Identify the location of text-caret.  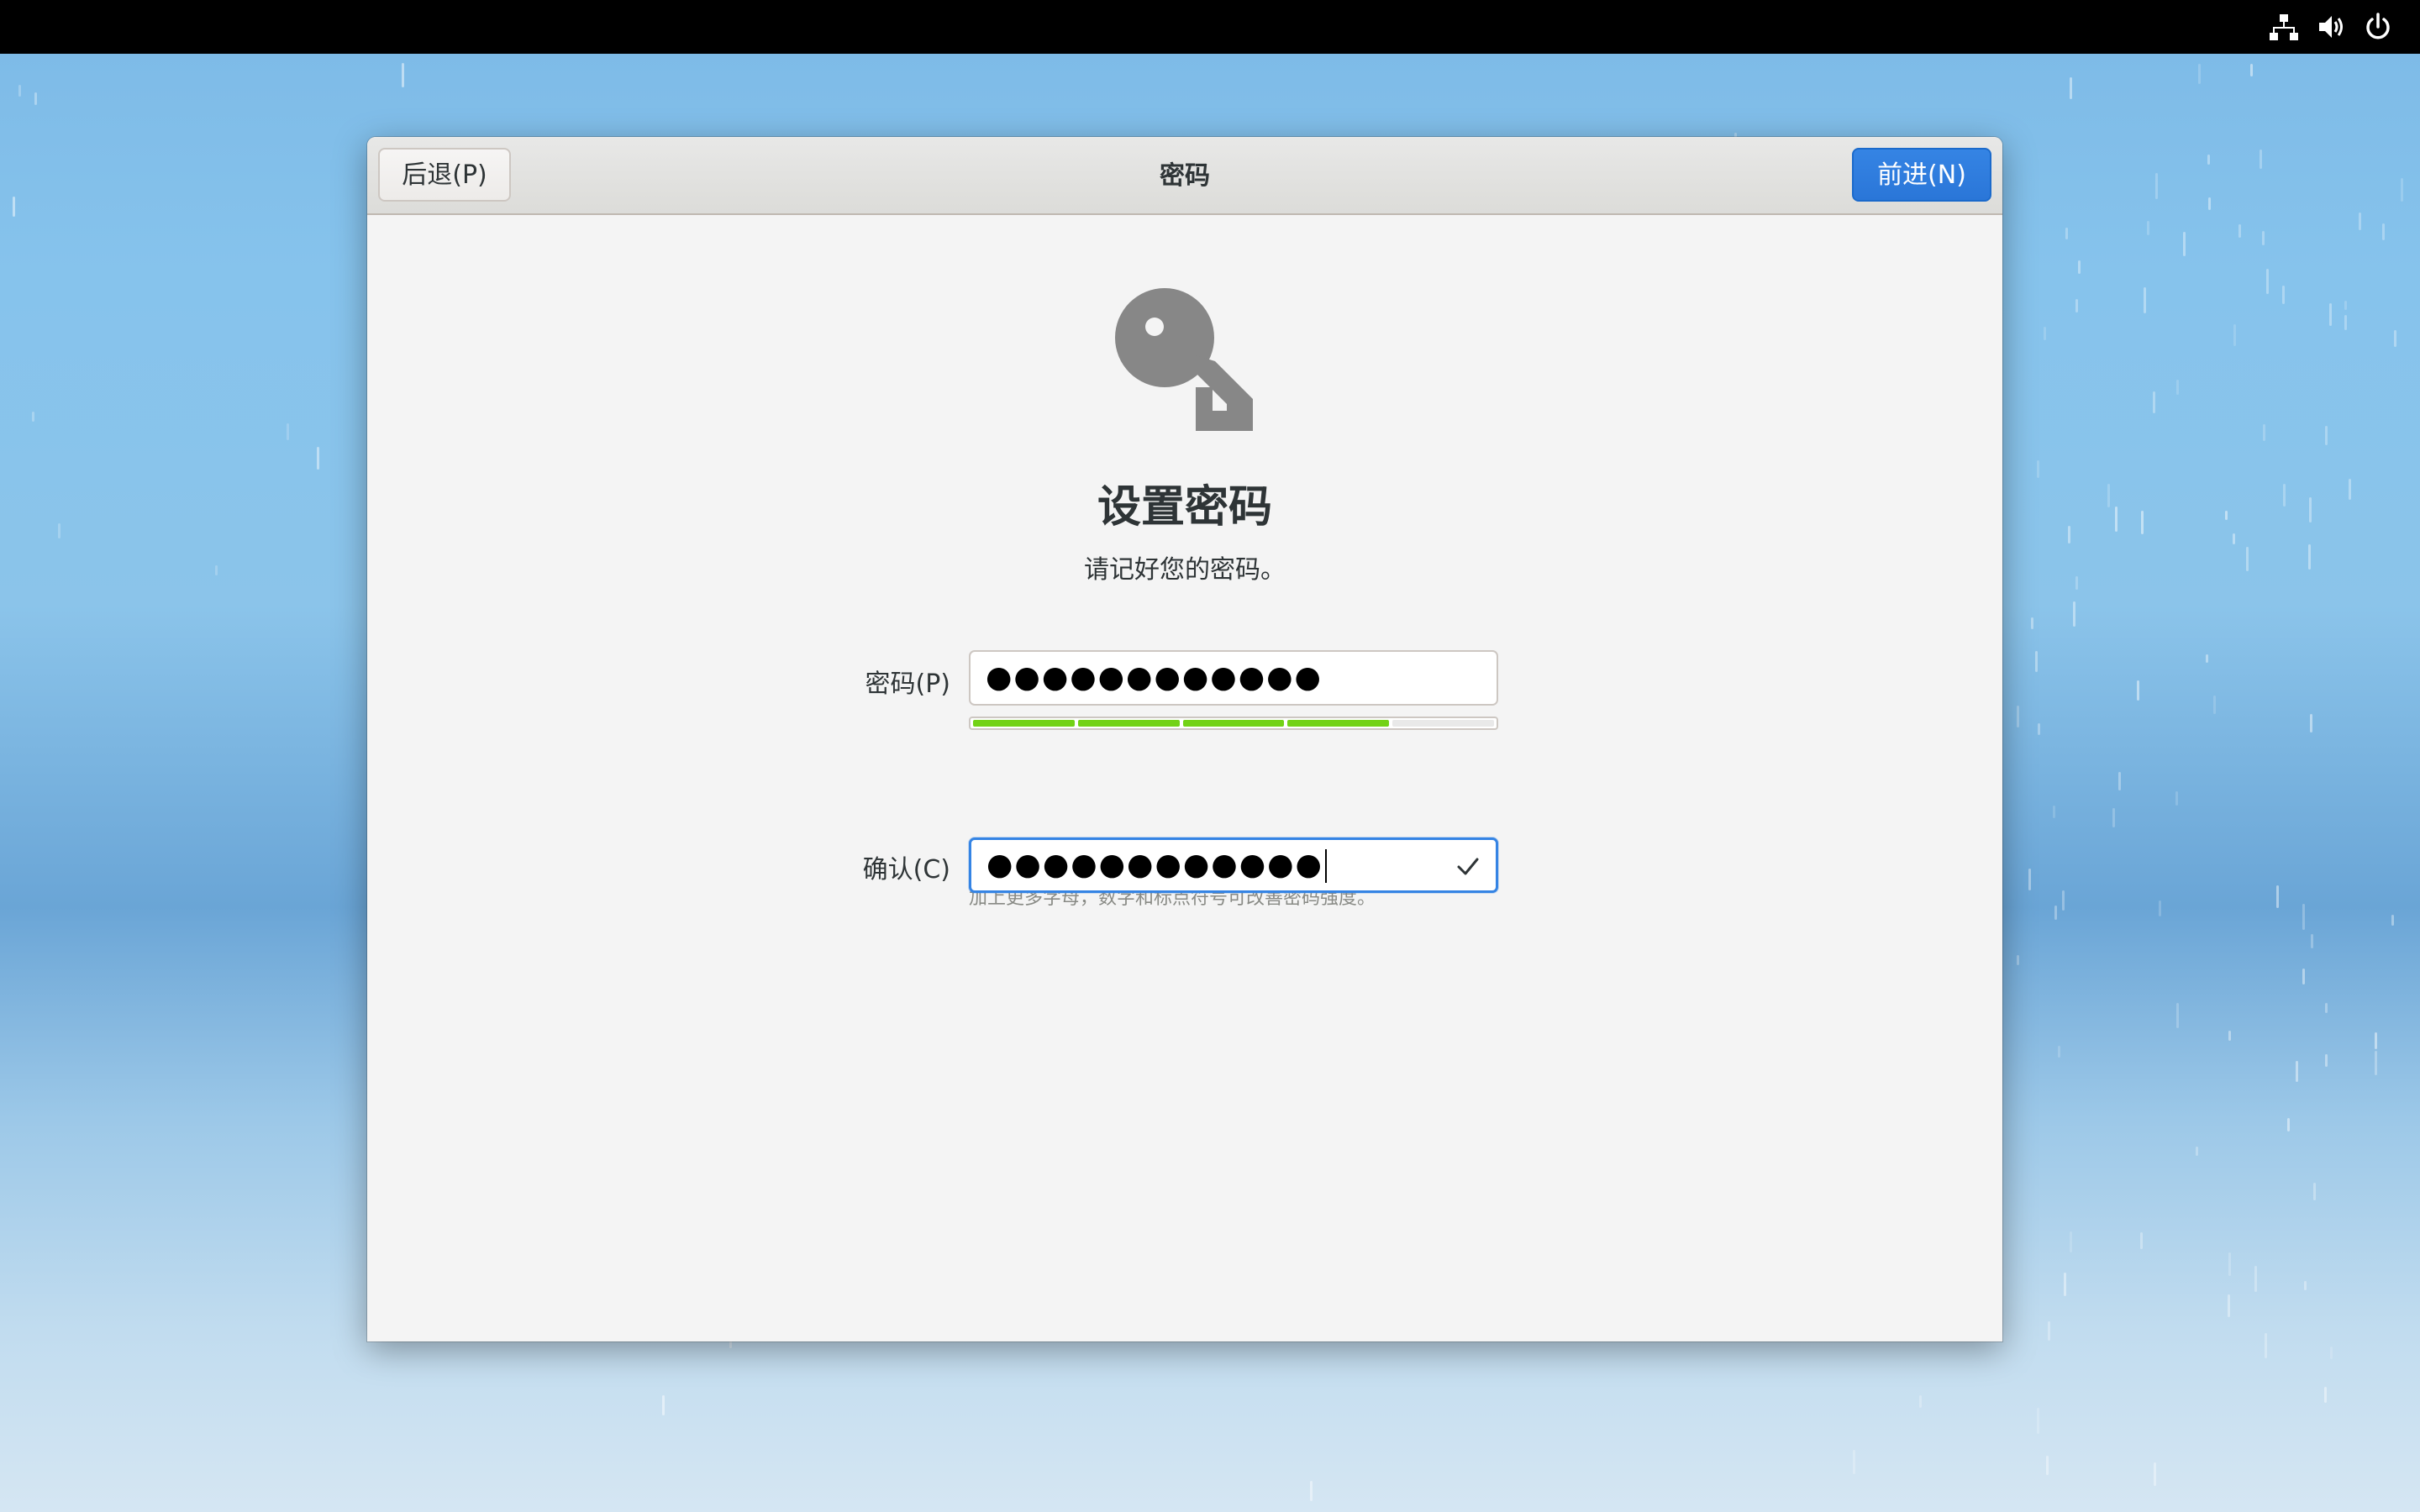
(1325, 866).